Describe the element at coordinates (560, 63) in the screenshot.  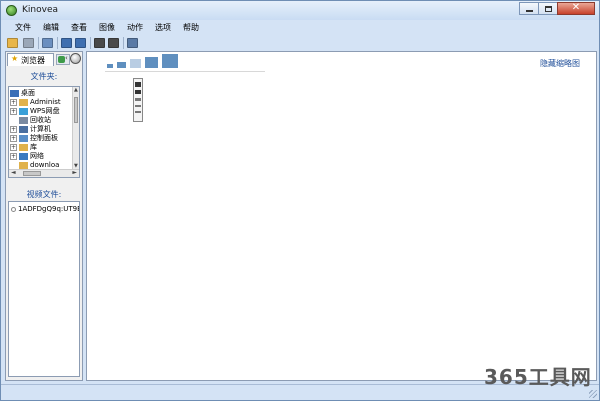
I see `hide-thumbnails-link: 隐藏缩略图` at that location.